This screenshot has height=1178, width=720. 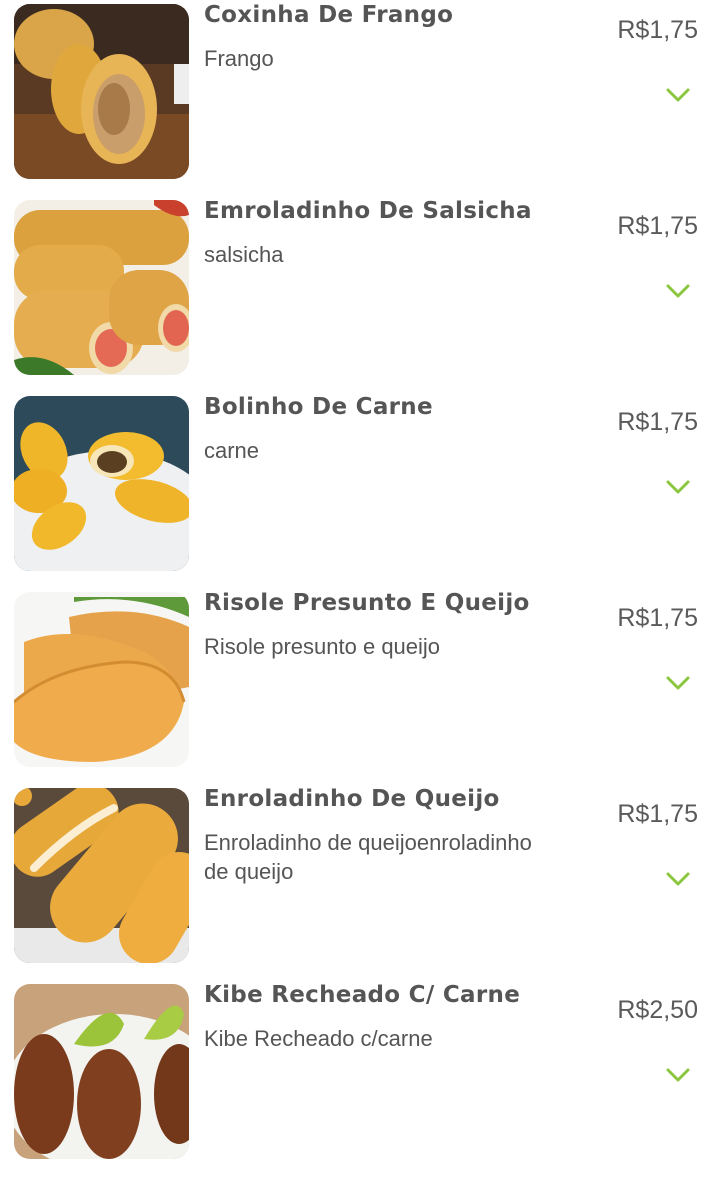 What do you see at coordinates (101, 1071) in the screenshot?
I see `product-image-kibe` at bounding box center [101, 1071].